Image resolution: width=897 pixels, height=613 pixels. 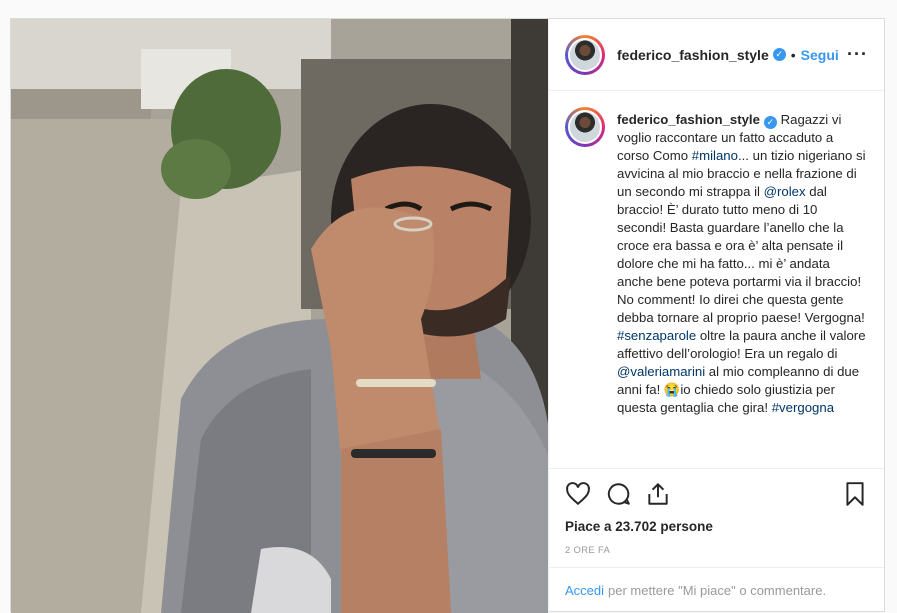 I want to click on likes-count: Piace a 23.702 persone, so click(x=716, y=529).